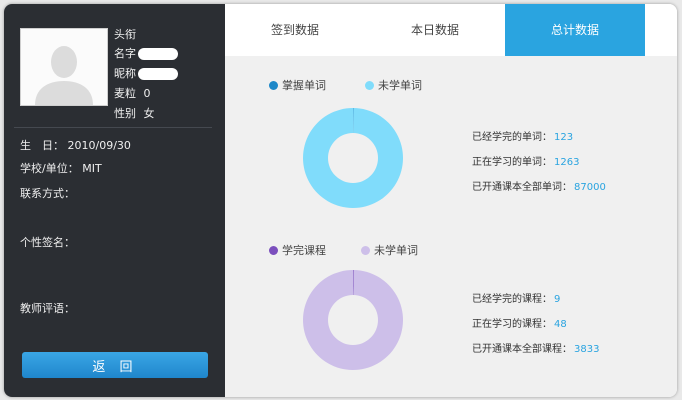  I want to click on gender-field: 性别 女, so click(134, 113).